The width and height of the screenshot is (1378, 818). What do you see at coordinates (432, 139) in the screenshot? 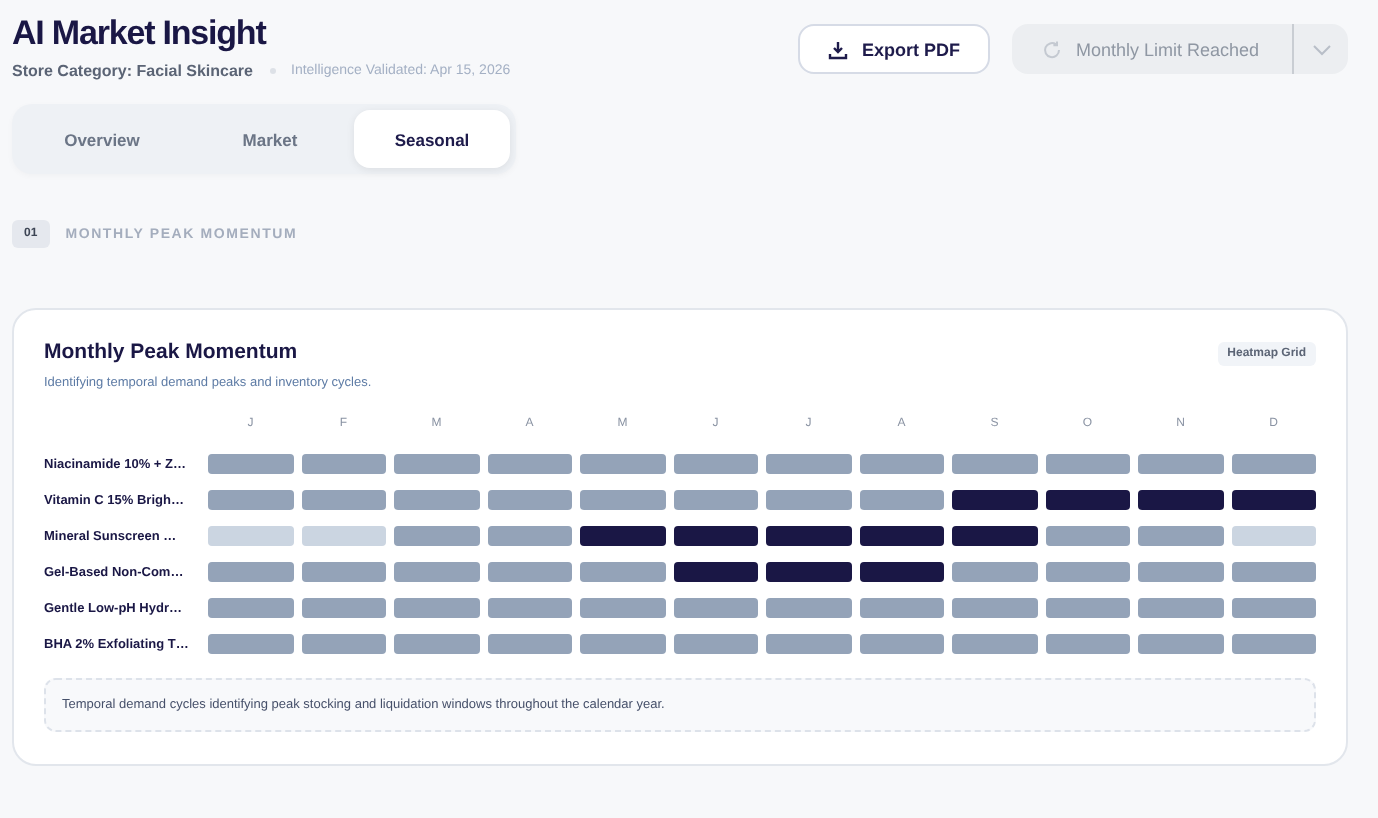
I see `tab: Seasonal` at bounding box center [432, 139].